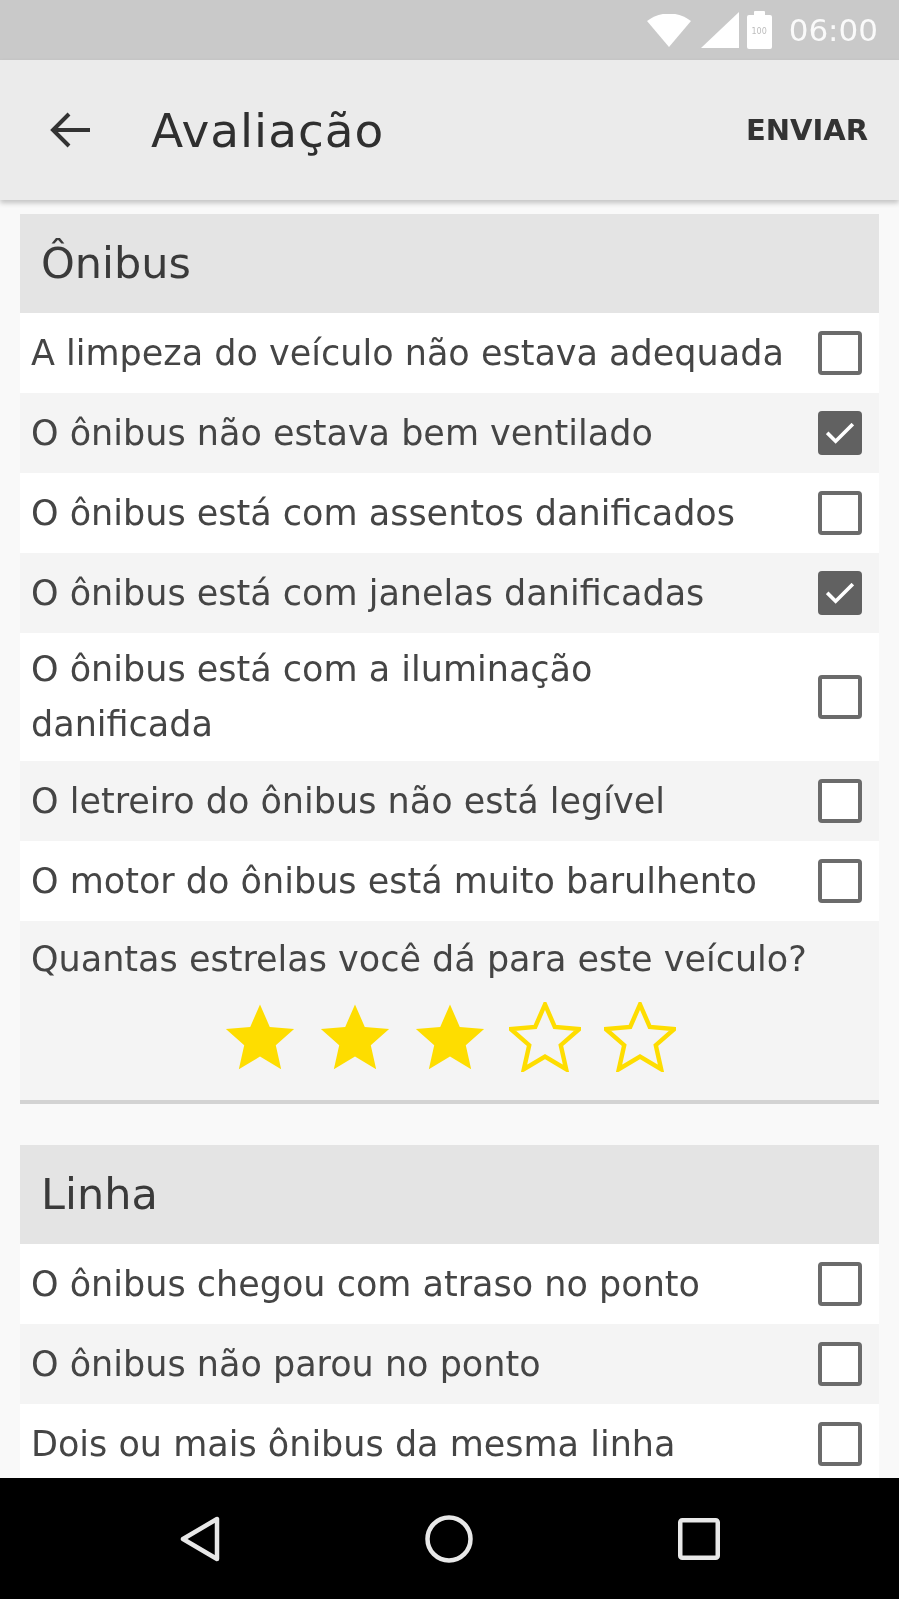  Describe the element at coordinates (668, 30) in the screenshot. I see `wifi-icon` at that location.